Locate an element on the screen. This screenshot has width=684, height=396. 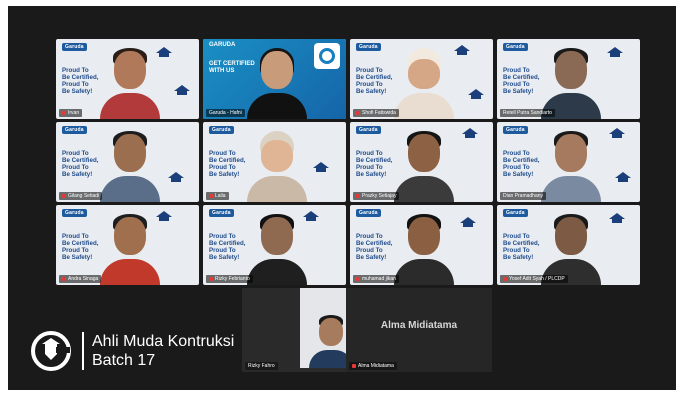
participant-name: Laila is located at coordinates (217, 196).